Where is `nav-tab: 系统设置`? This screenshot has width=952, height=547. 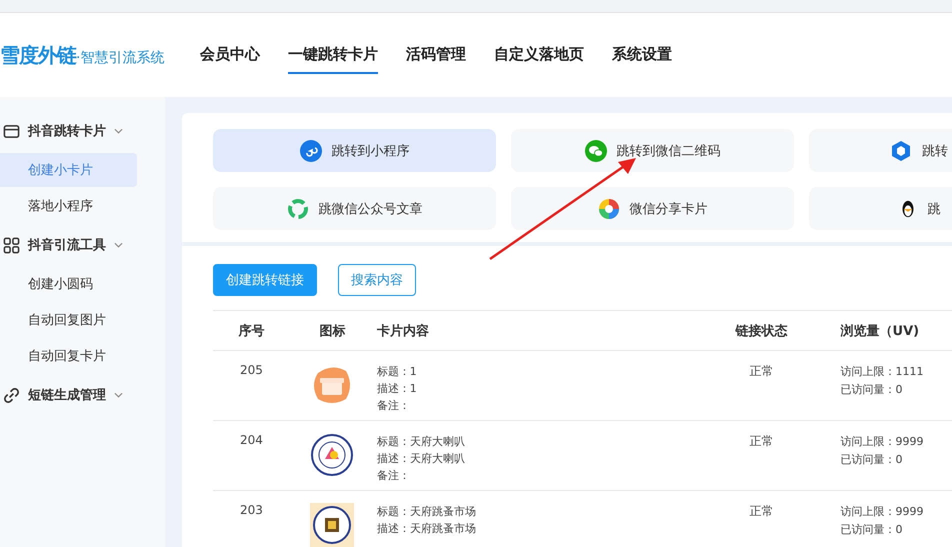
nav-tab: 系统设置 is located at coordinates (642, 55).